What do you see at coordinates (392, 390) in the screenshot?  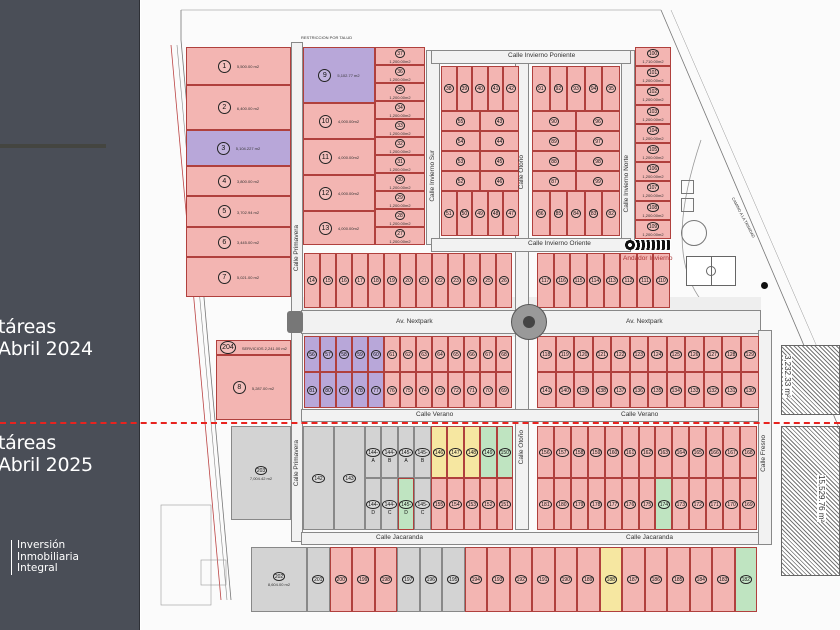 I see `lot-76: 76` at bounding box center [392, 390].